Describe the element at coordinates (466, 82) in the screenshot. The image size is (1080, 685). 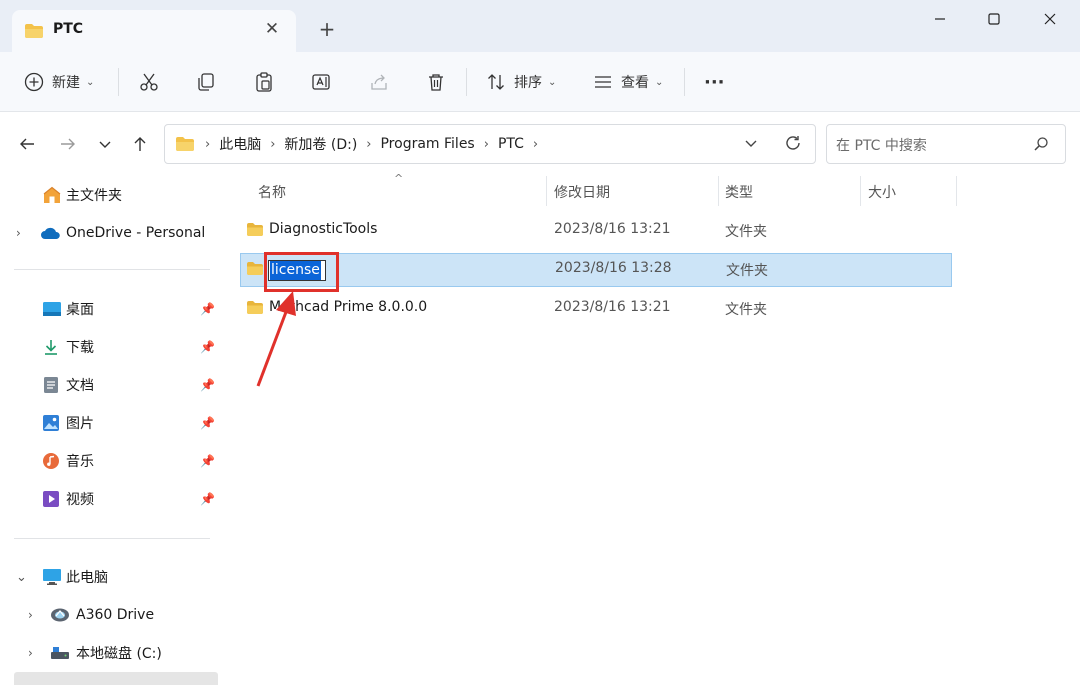
I see `toolbar-divider` at that location.